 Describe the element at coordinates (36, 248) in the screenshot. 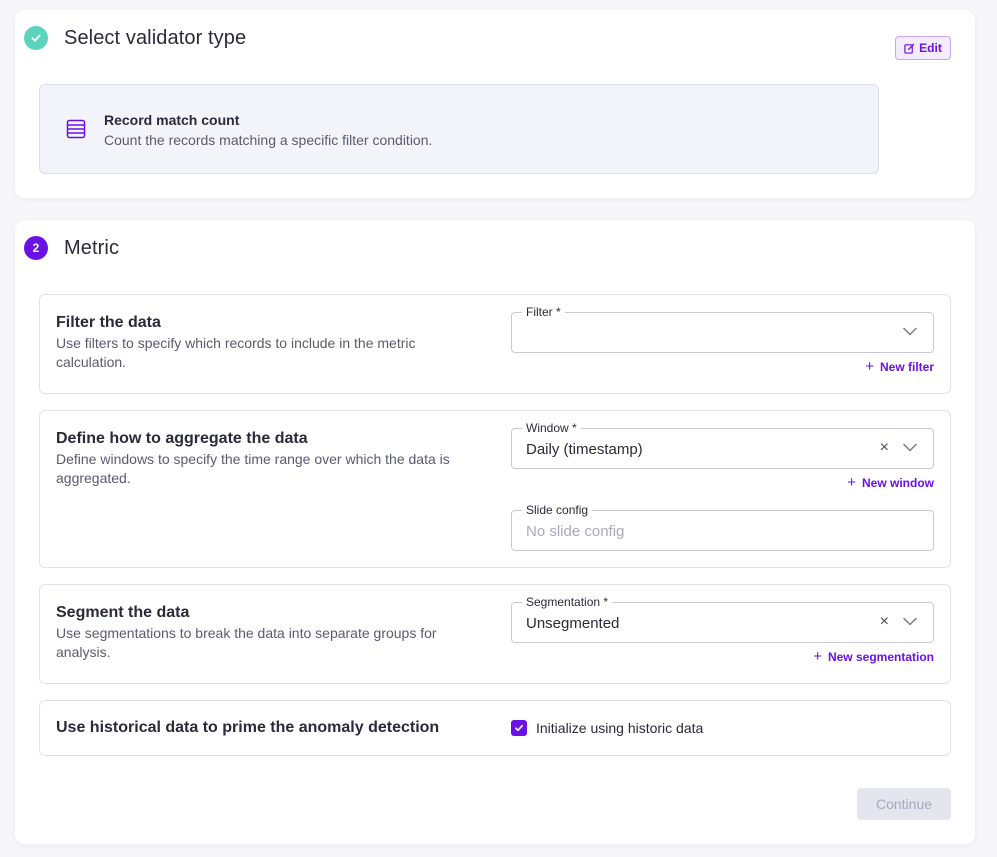

I see `step-number-badge: 2` at that location.